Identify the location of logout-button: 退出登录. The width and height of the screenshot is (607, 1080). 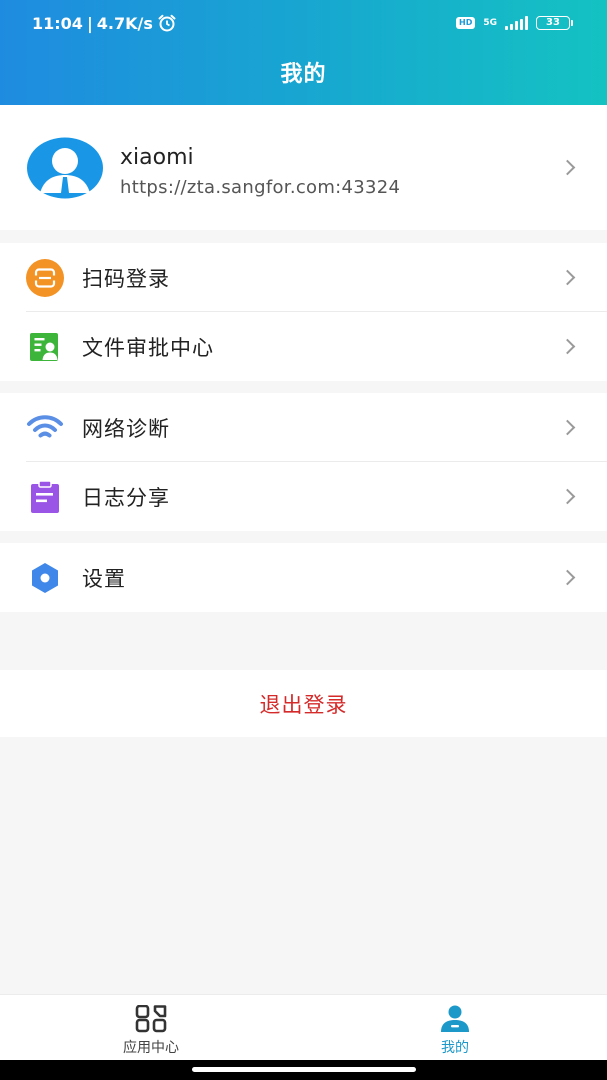
(303, 703).